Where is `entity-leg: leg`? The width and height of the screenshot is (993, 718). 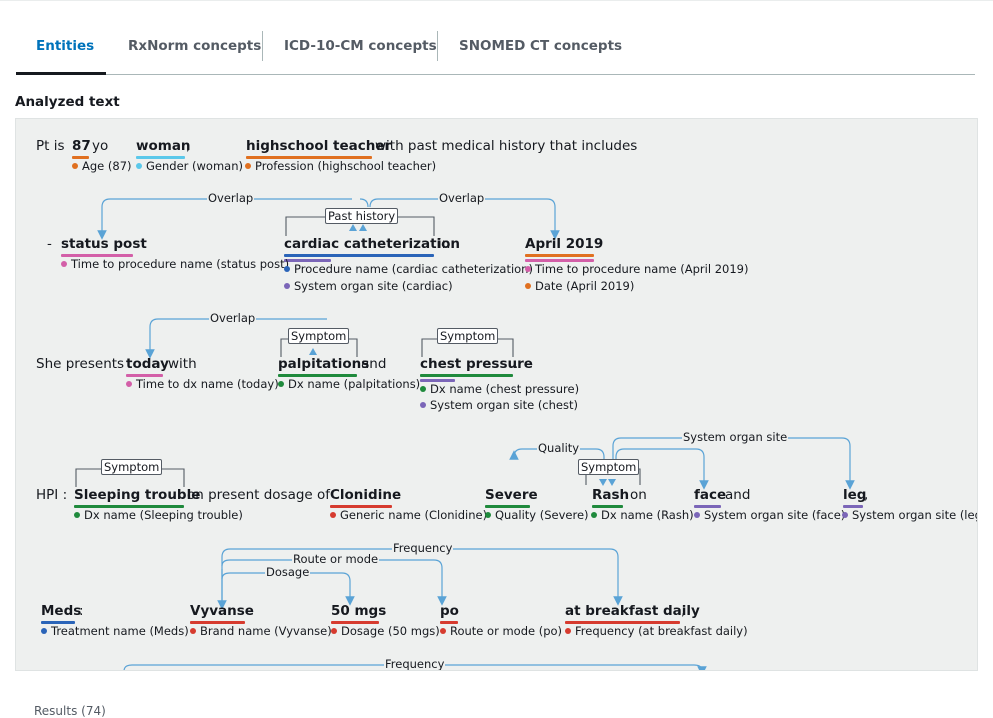 entity-leg: leg is located at coordinates (854, 495).